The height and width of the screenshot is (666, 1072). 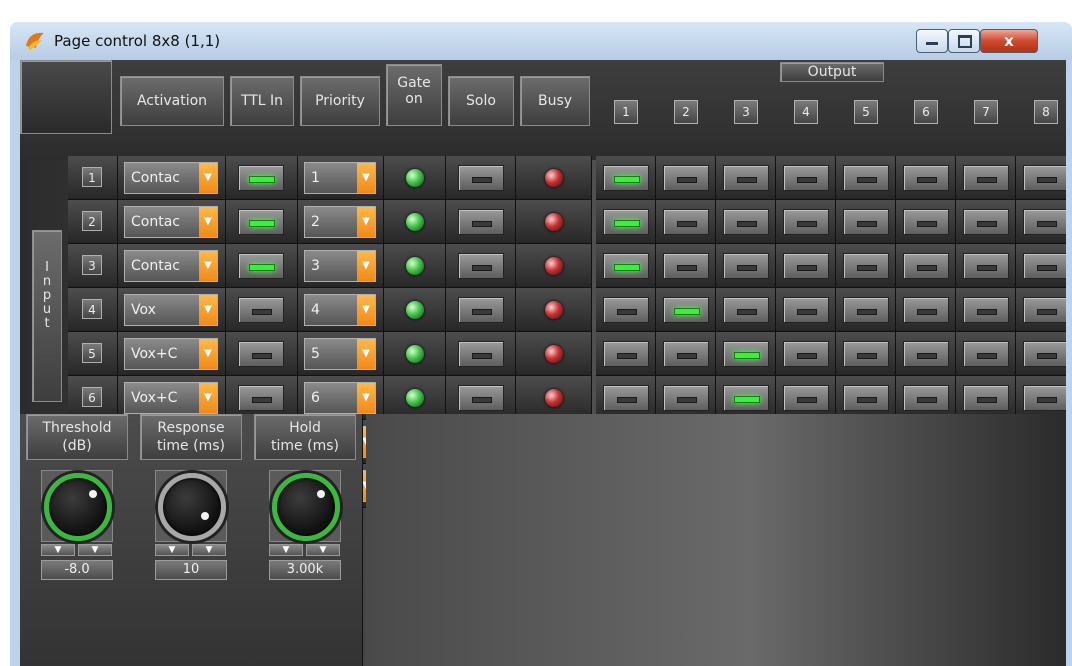 What do you see at coordinates (340, 398) in the screenshot?
I see `priority-select: 6 ▼` at bounding box center [340, 398].